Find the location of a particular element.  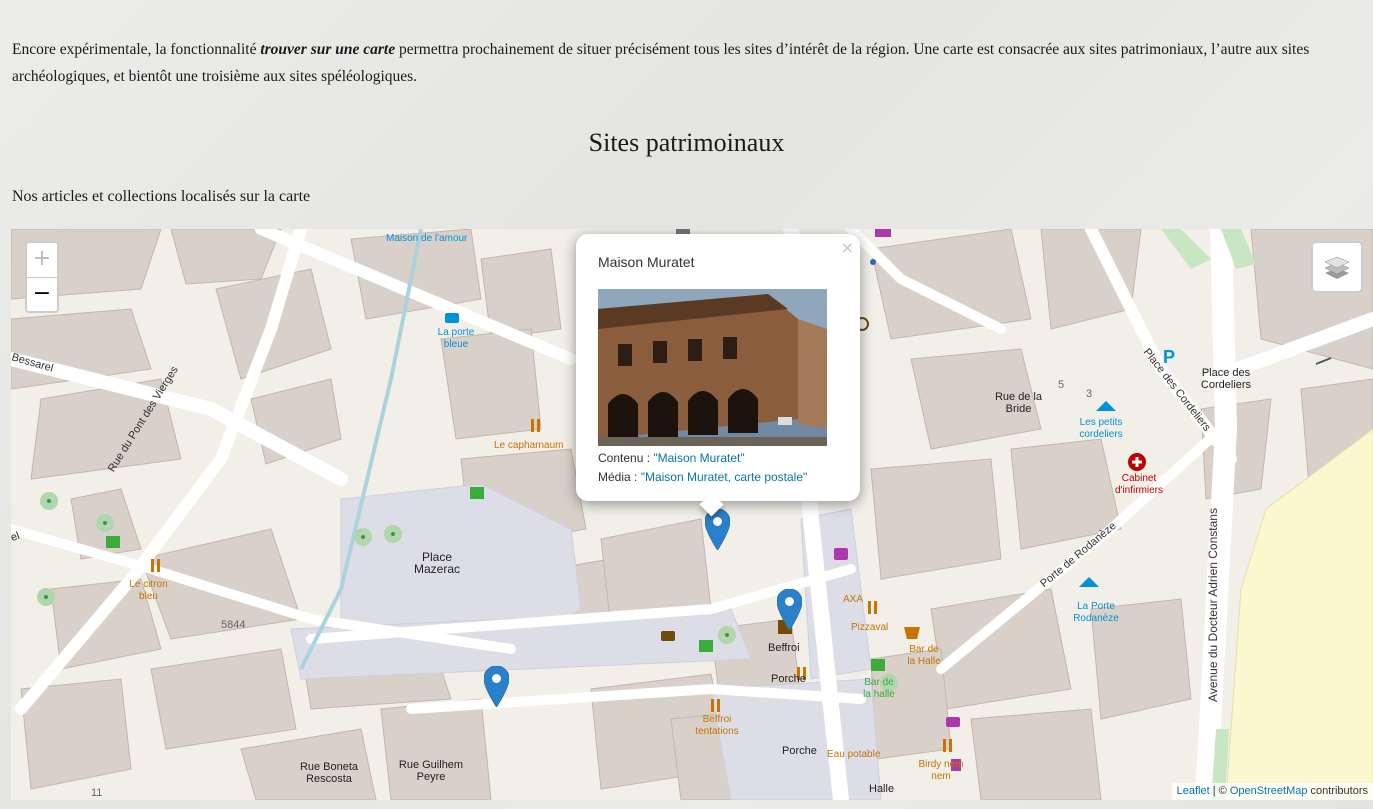

zoom-control: + − is located at coordinates (42, 277).